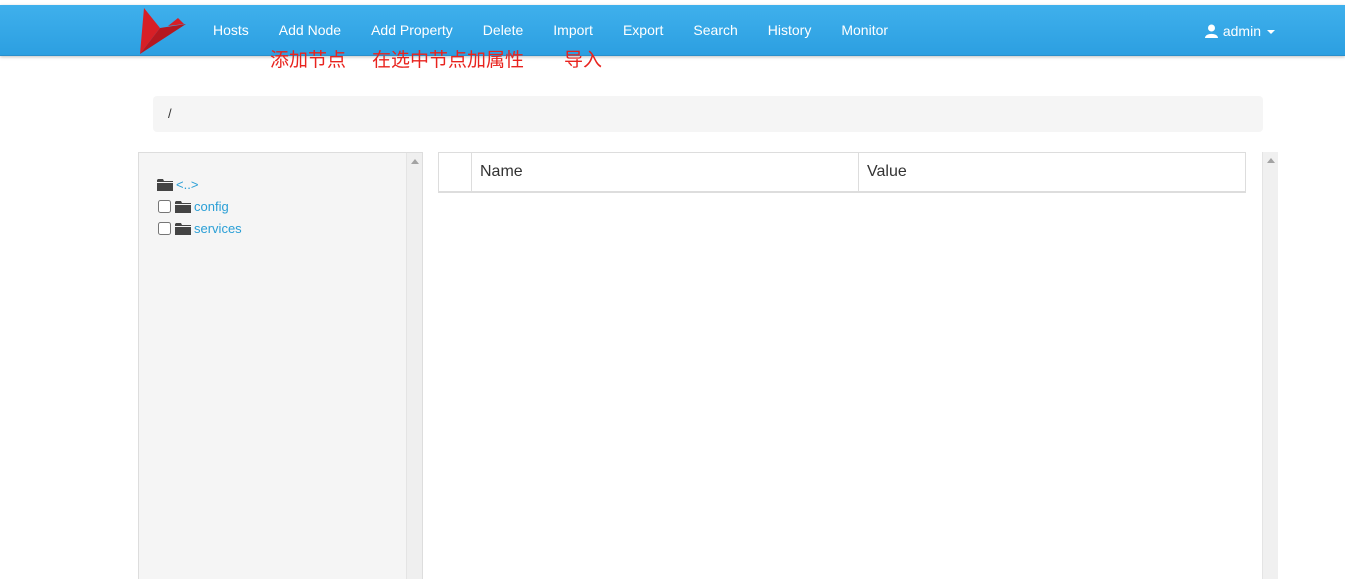 This screenshot has height=579, width=1345. What do you see at coordinates (455, 172) in the screenshot?
I see `select-column-header` at bounding box center [455, 172].